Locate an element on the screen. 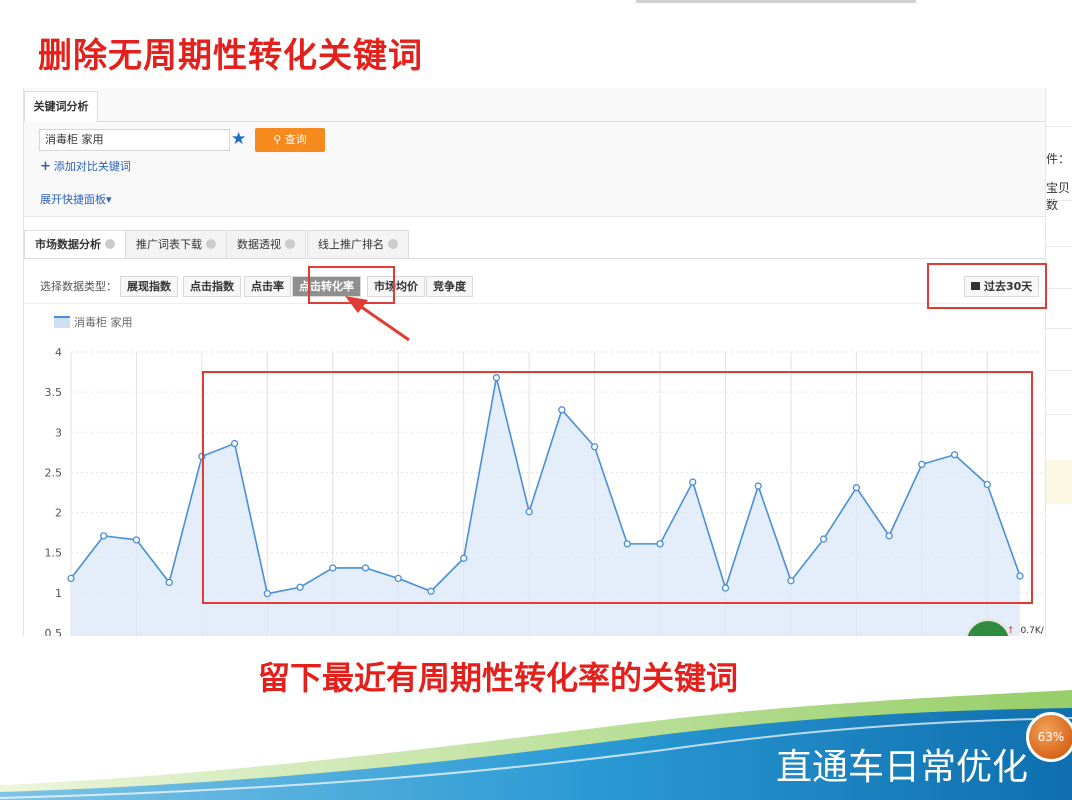 The image size is (1072, 800). y-tick-label: 3.5 is located at coordinates (54, 392).